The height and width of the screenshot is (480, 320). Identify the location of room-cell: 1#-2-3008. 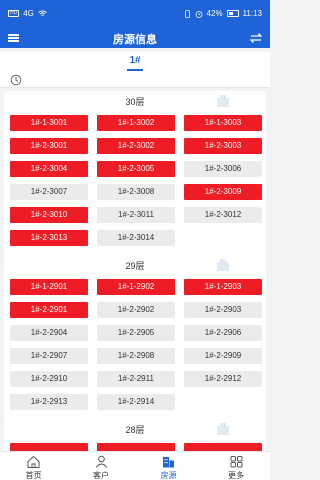
(136, 192).